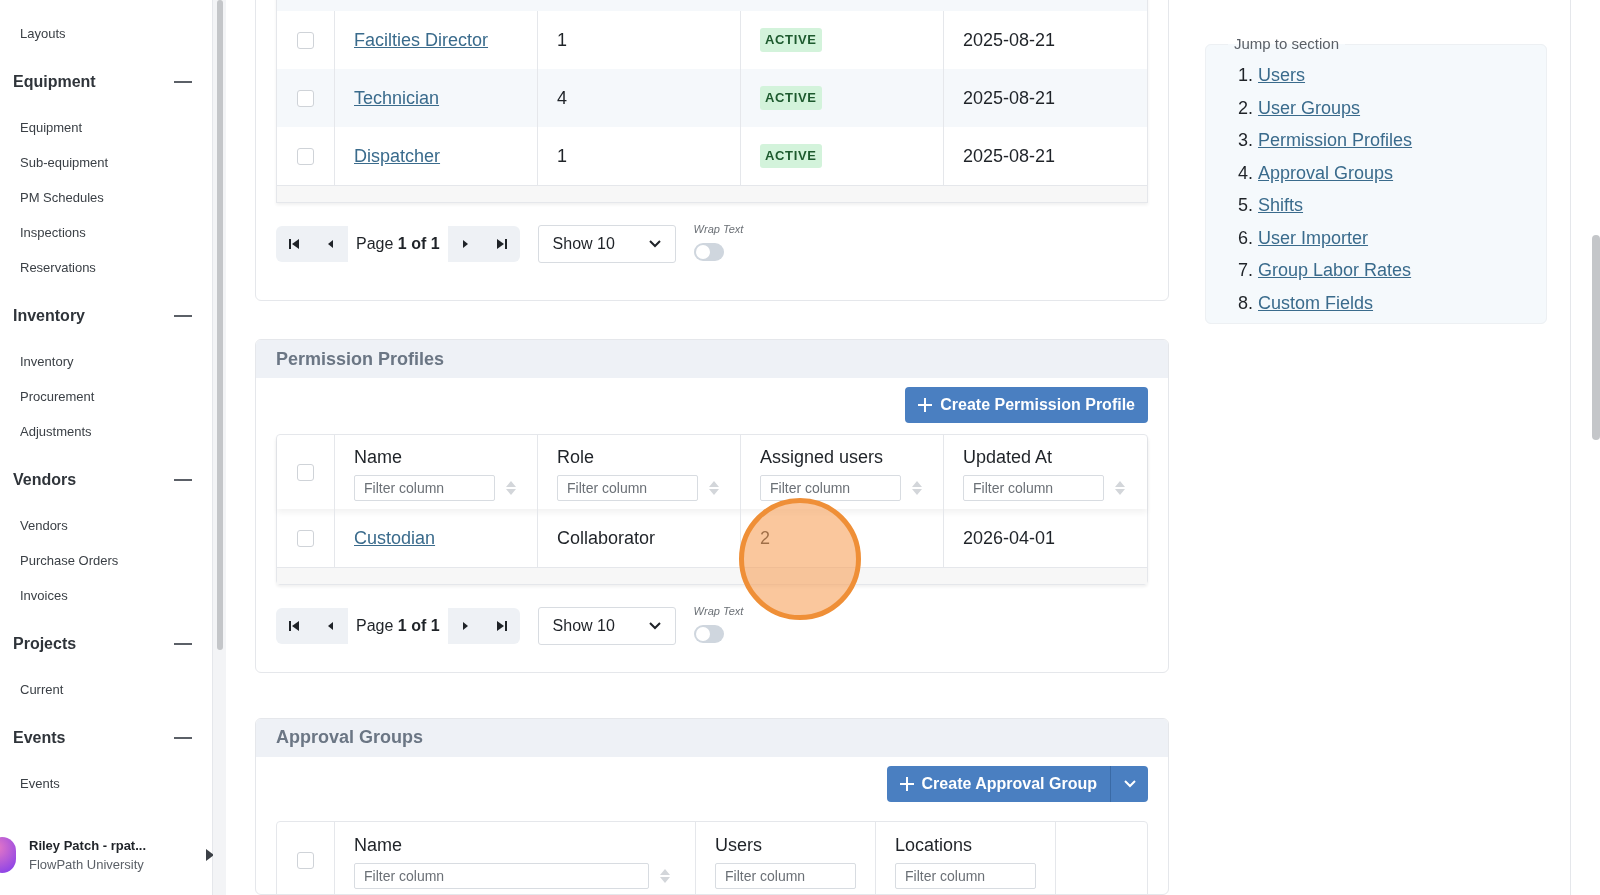  What do you see at coordinates (1245, 76) in the screenshot?
I see `list-number: 1.` at bounding box center [1245, 76].